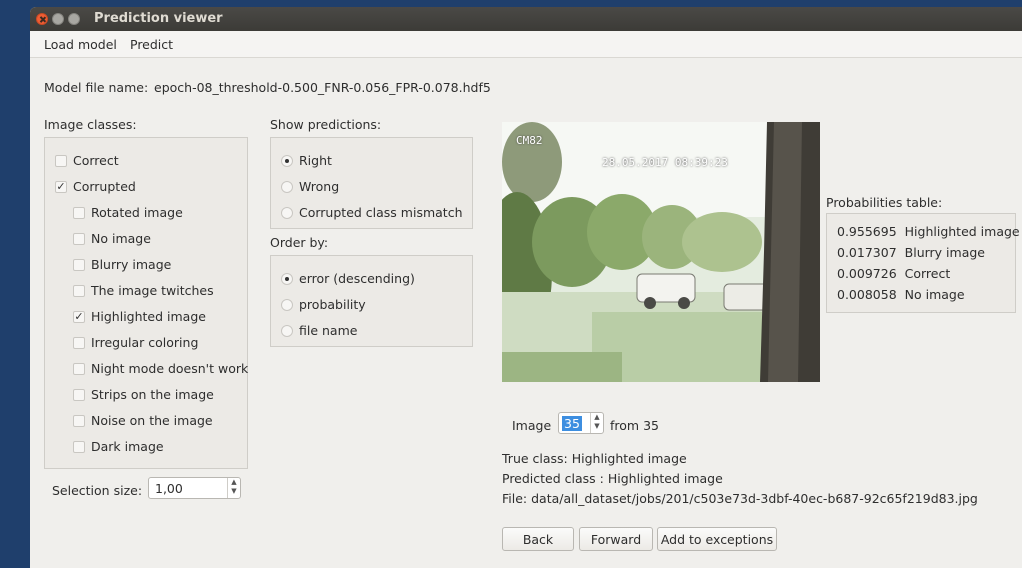 Image resolution: width=1022 pixels, height=568 pixels. I want to click on selection-size-spinbox: 1,00 ▲ ▼, so click(194, 488).